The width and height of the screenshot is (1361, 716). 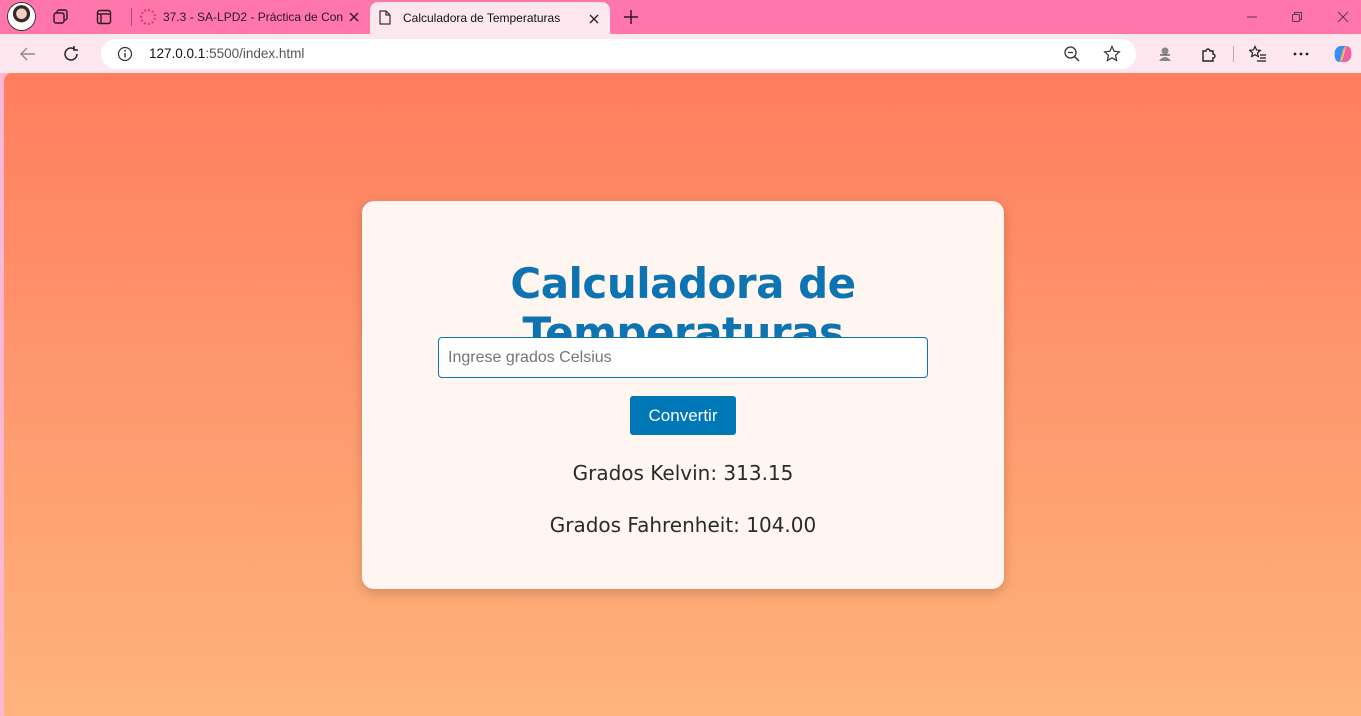 What do you see at coordinates (1343, 17) in the screenshot?
I see `close-window-icon` at bounding box center [1343, 17].